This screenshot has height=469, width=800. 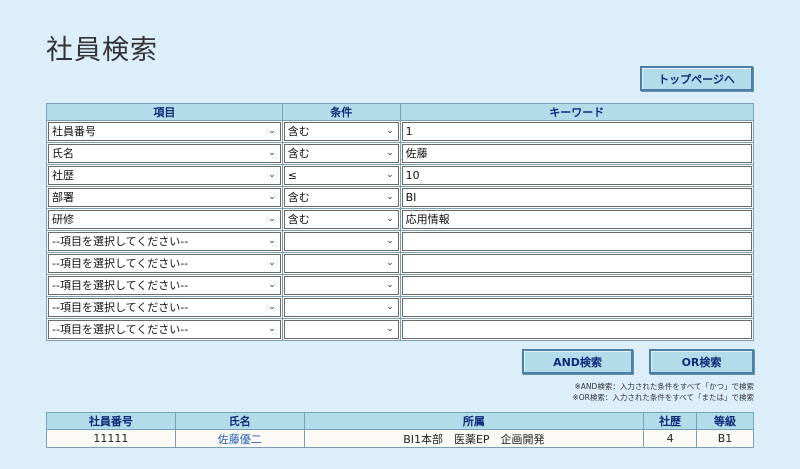 I want to click on keyword-cell: 10, so click(x=577, y=175).